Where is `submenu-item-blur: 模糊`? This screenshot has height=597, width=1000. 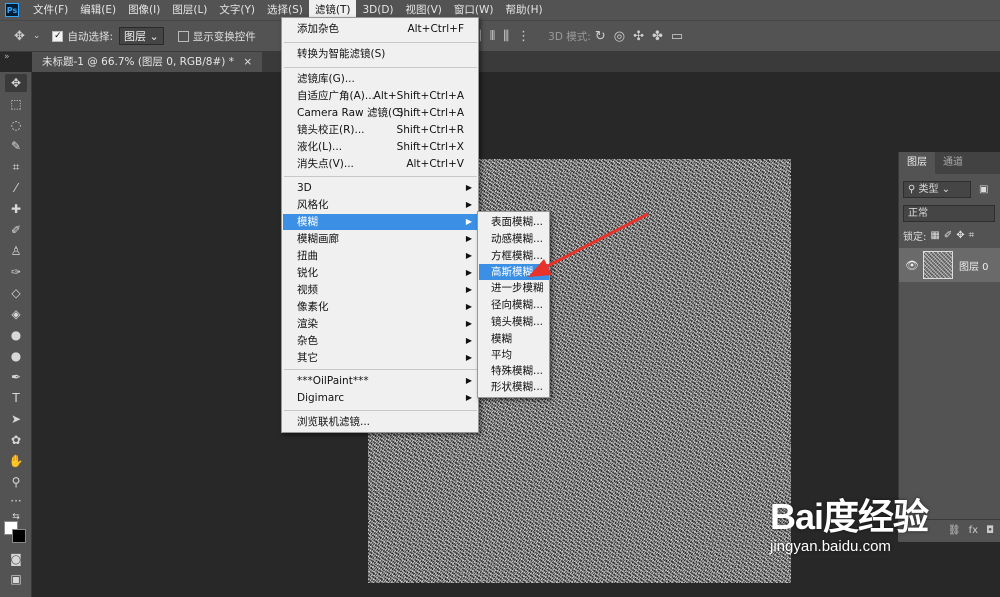 submenu-item-blur: 模糊 is located at coordinates (514, 339).